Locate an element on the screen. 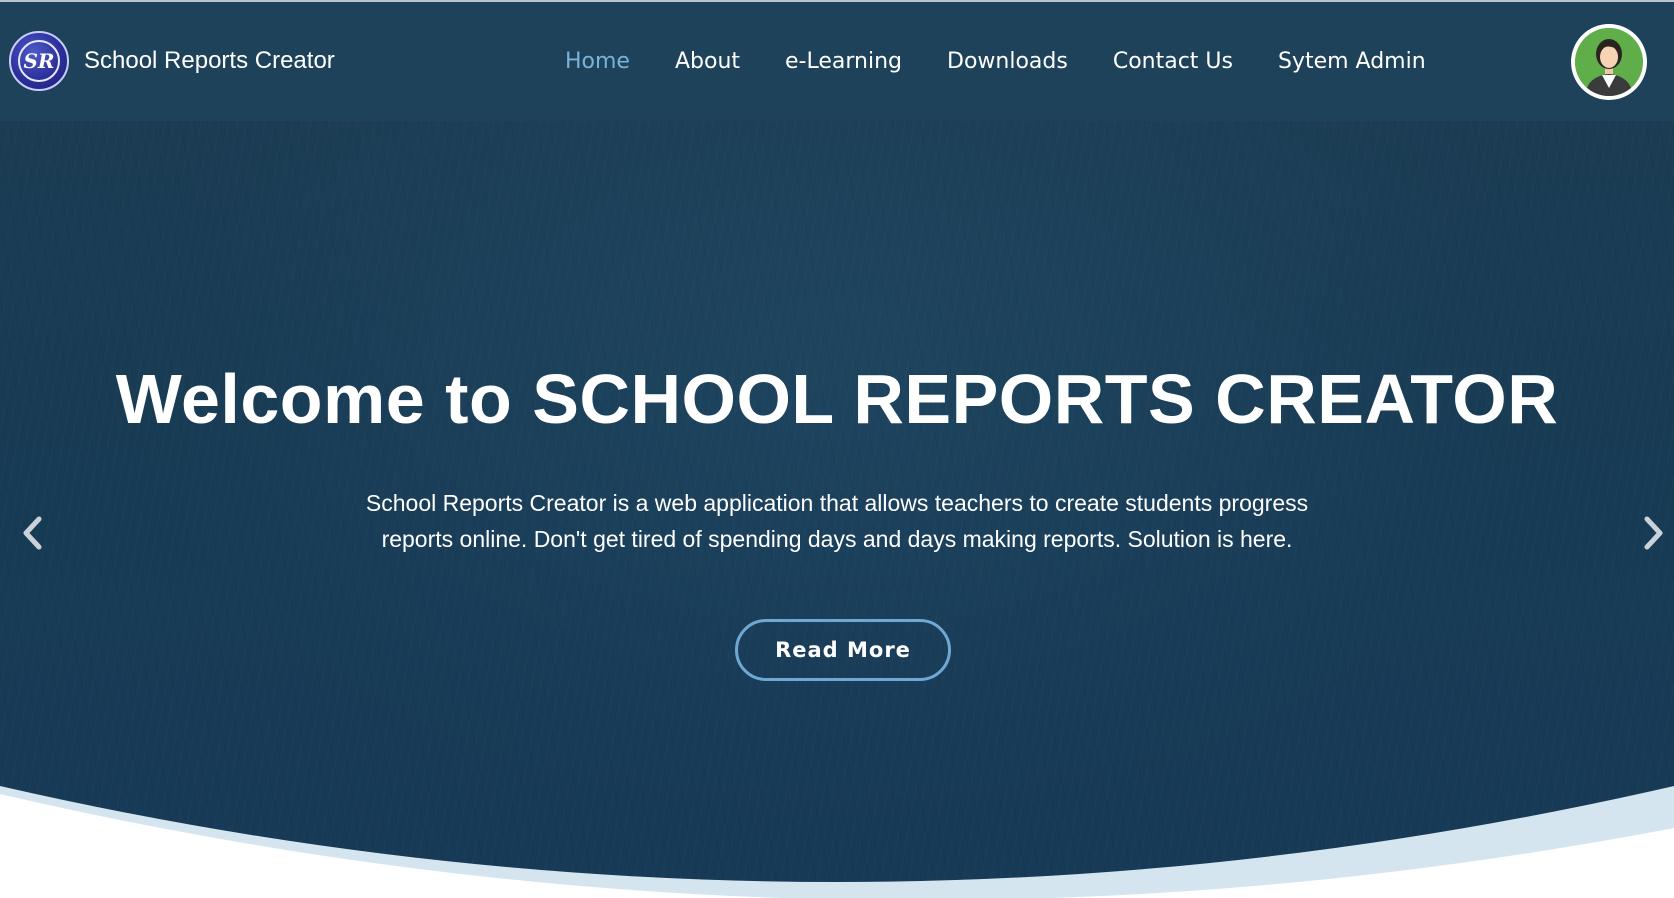 The height and width of the screenshot is (898, 1674). chevron-right-icon is located at coordinates (1653, 533).